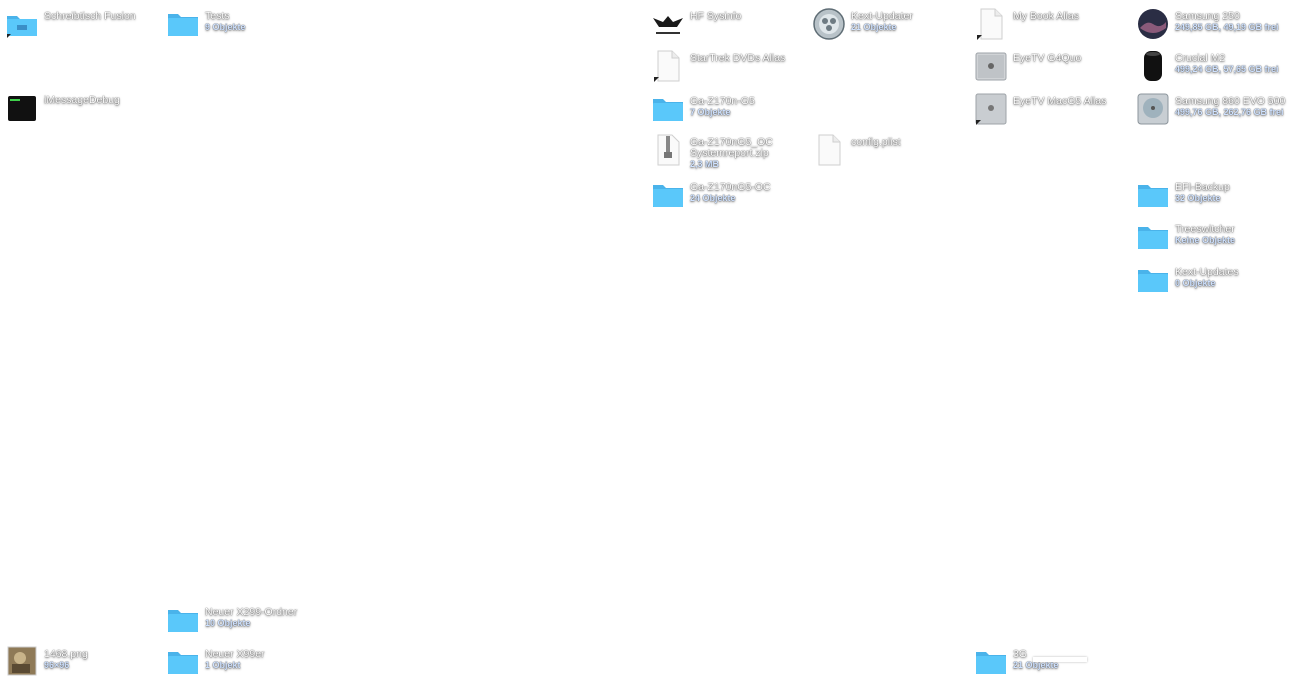 Image resolution: width=1298 pixels, height=683 pixels. What do you see at coordinates (1207, 272) in the screenshot?
I see `item-label: Kext-Updates` at bounding box center [1207, 272].